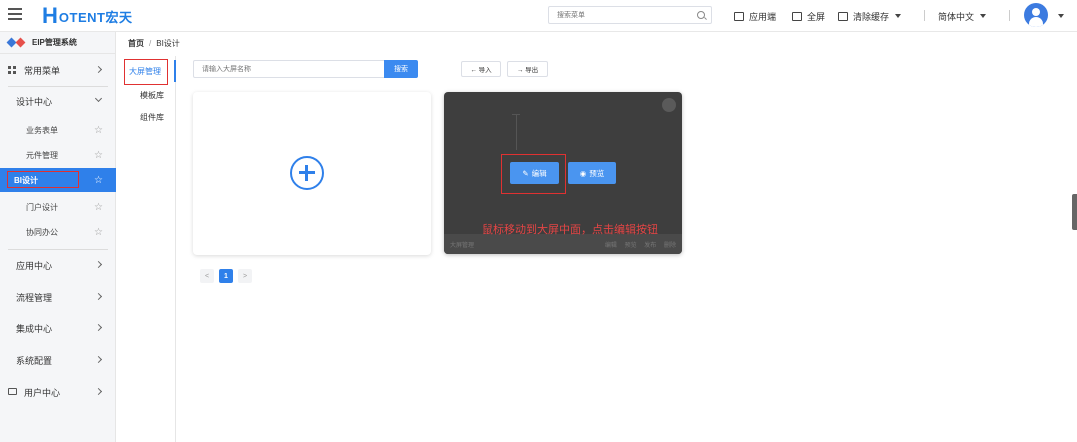  I want to click on clear-cache-label: 清除缓存, so click(871, 16).